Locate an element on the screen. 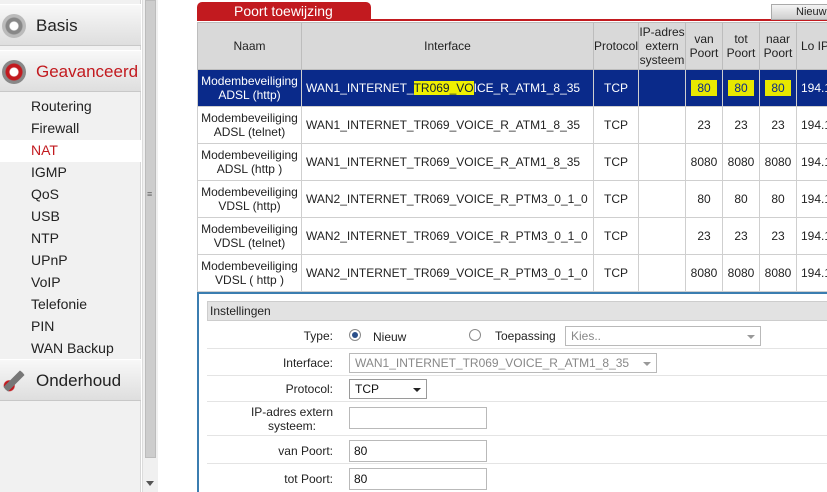 This screenshot has width=827, height=492. external-ip-label-line: systeem: is located at coordinates (291, 426).